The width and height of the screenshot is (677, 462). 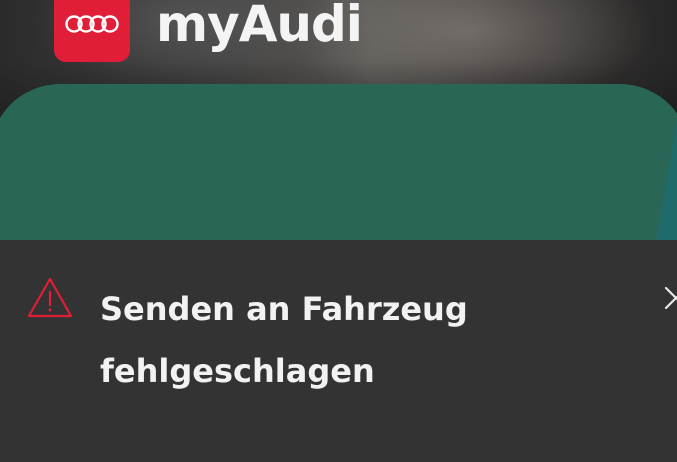 What do you see at coordinates (92, 24) in the screenshot?
I see `audi-rings-icon` at bounding box center [92, 24].